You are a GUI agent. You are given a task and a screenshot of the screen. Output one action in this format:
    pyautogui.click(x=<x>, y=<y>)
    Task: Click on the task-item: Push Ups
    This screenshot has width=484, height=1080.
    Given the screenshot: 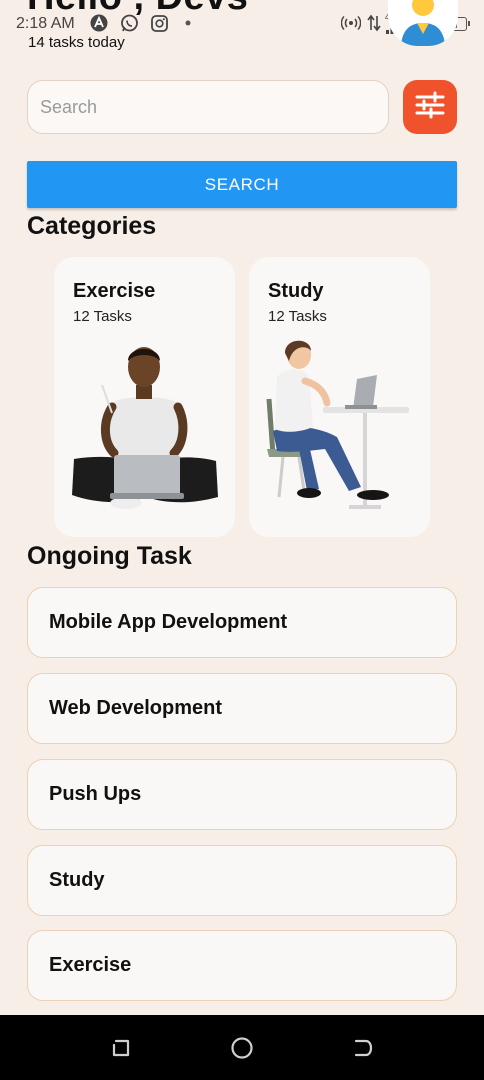 What is the action you would take?
    pyautogui.click(x=242, y=794)
    